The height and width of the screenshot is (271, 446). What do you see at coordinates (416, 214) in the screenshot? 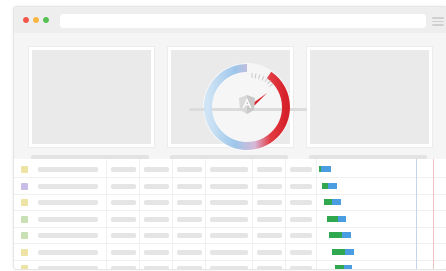
I see `dom-content-loaded-marker` at bounding box center [416, 214].